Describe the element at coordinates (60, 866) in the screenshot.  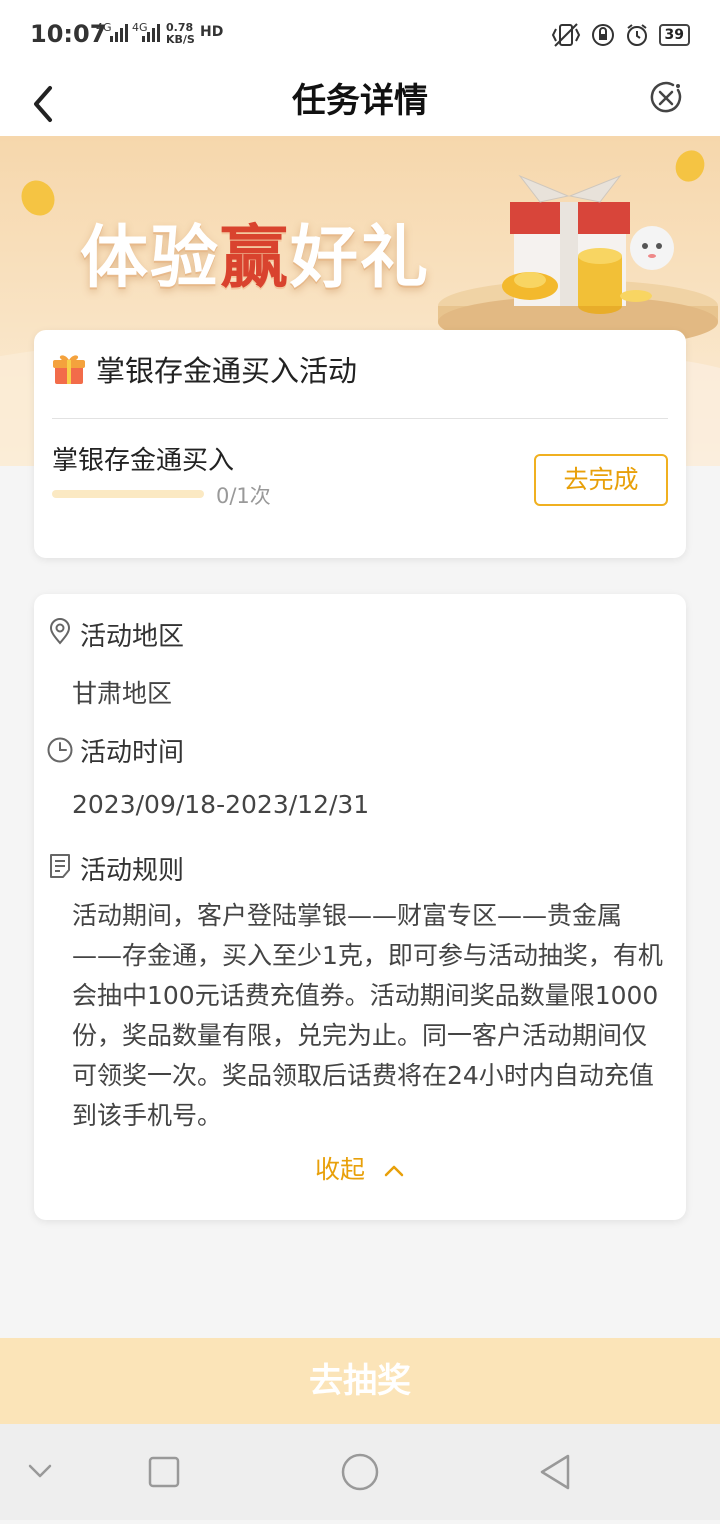
I see `document-icon` at that location.